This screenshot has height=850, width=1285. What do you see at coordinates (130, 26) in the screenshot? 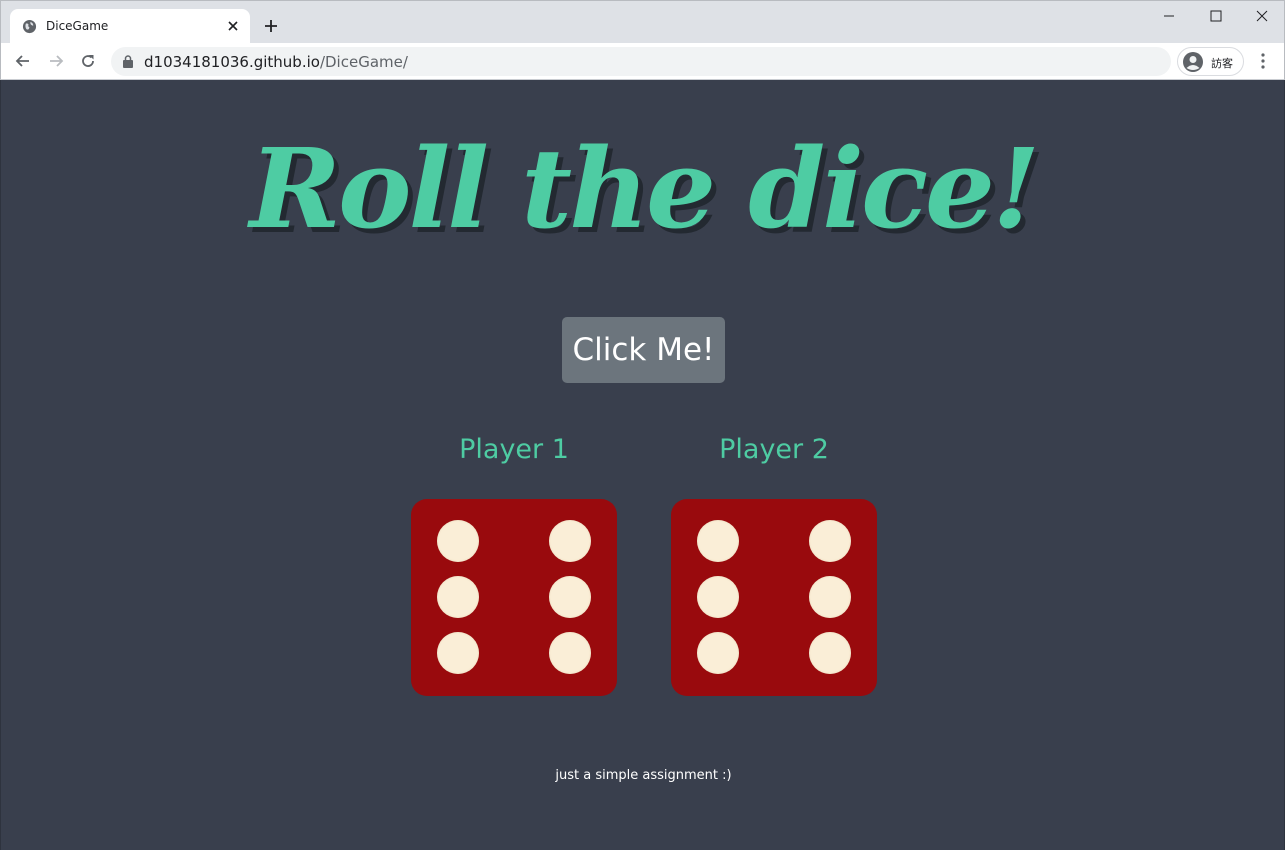
I see `browser-tab: DiceGame` at bounding box center [130, 26].